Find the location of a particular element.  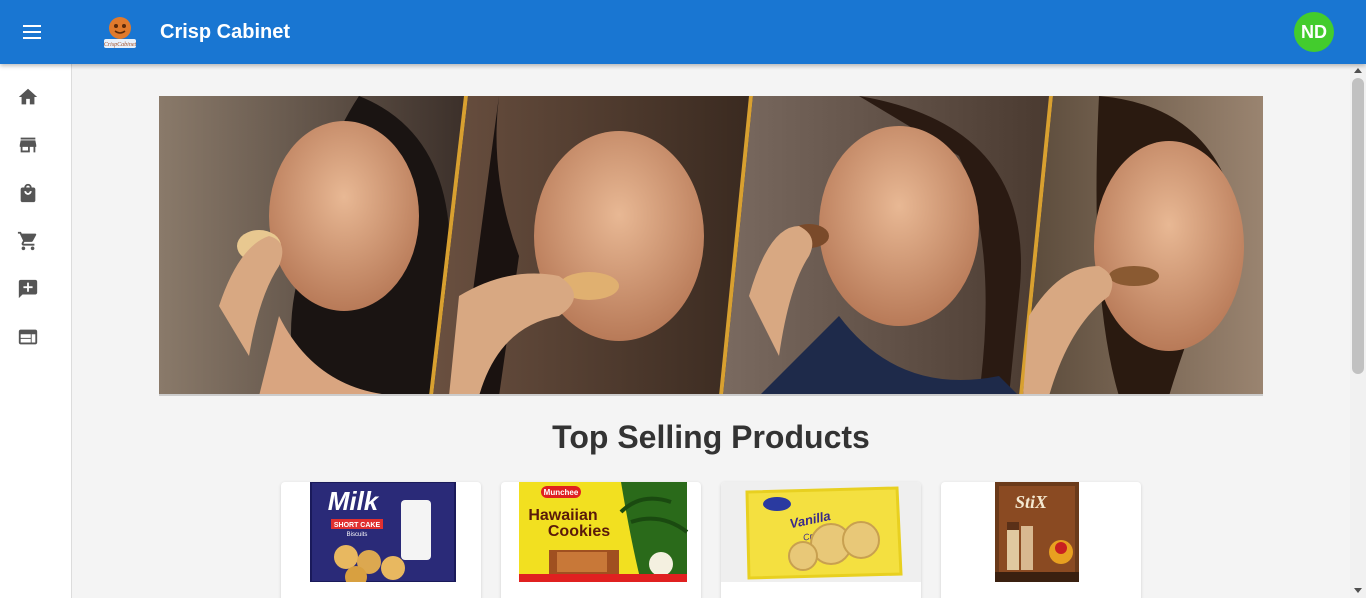

menu-icon is located at coordinates (32, 32).